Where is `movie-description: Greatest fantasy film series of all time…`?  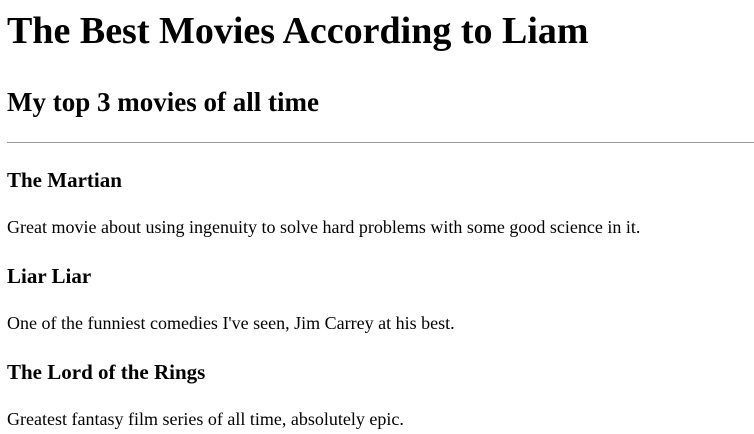
movie-description: Greatest fantasy film series of all time… is located at coordinates (205, 419).